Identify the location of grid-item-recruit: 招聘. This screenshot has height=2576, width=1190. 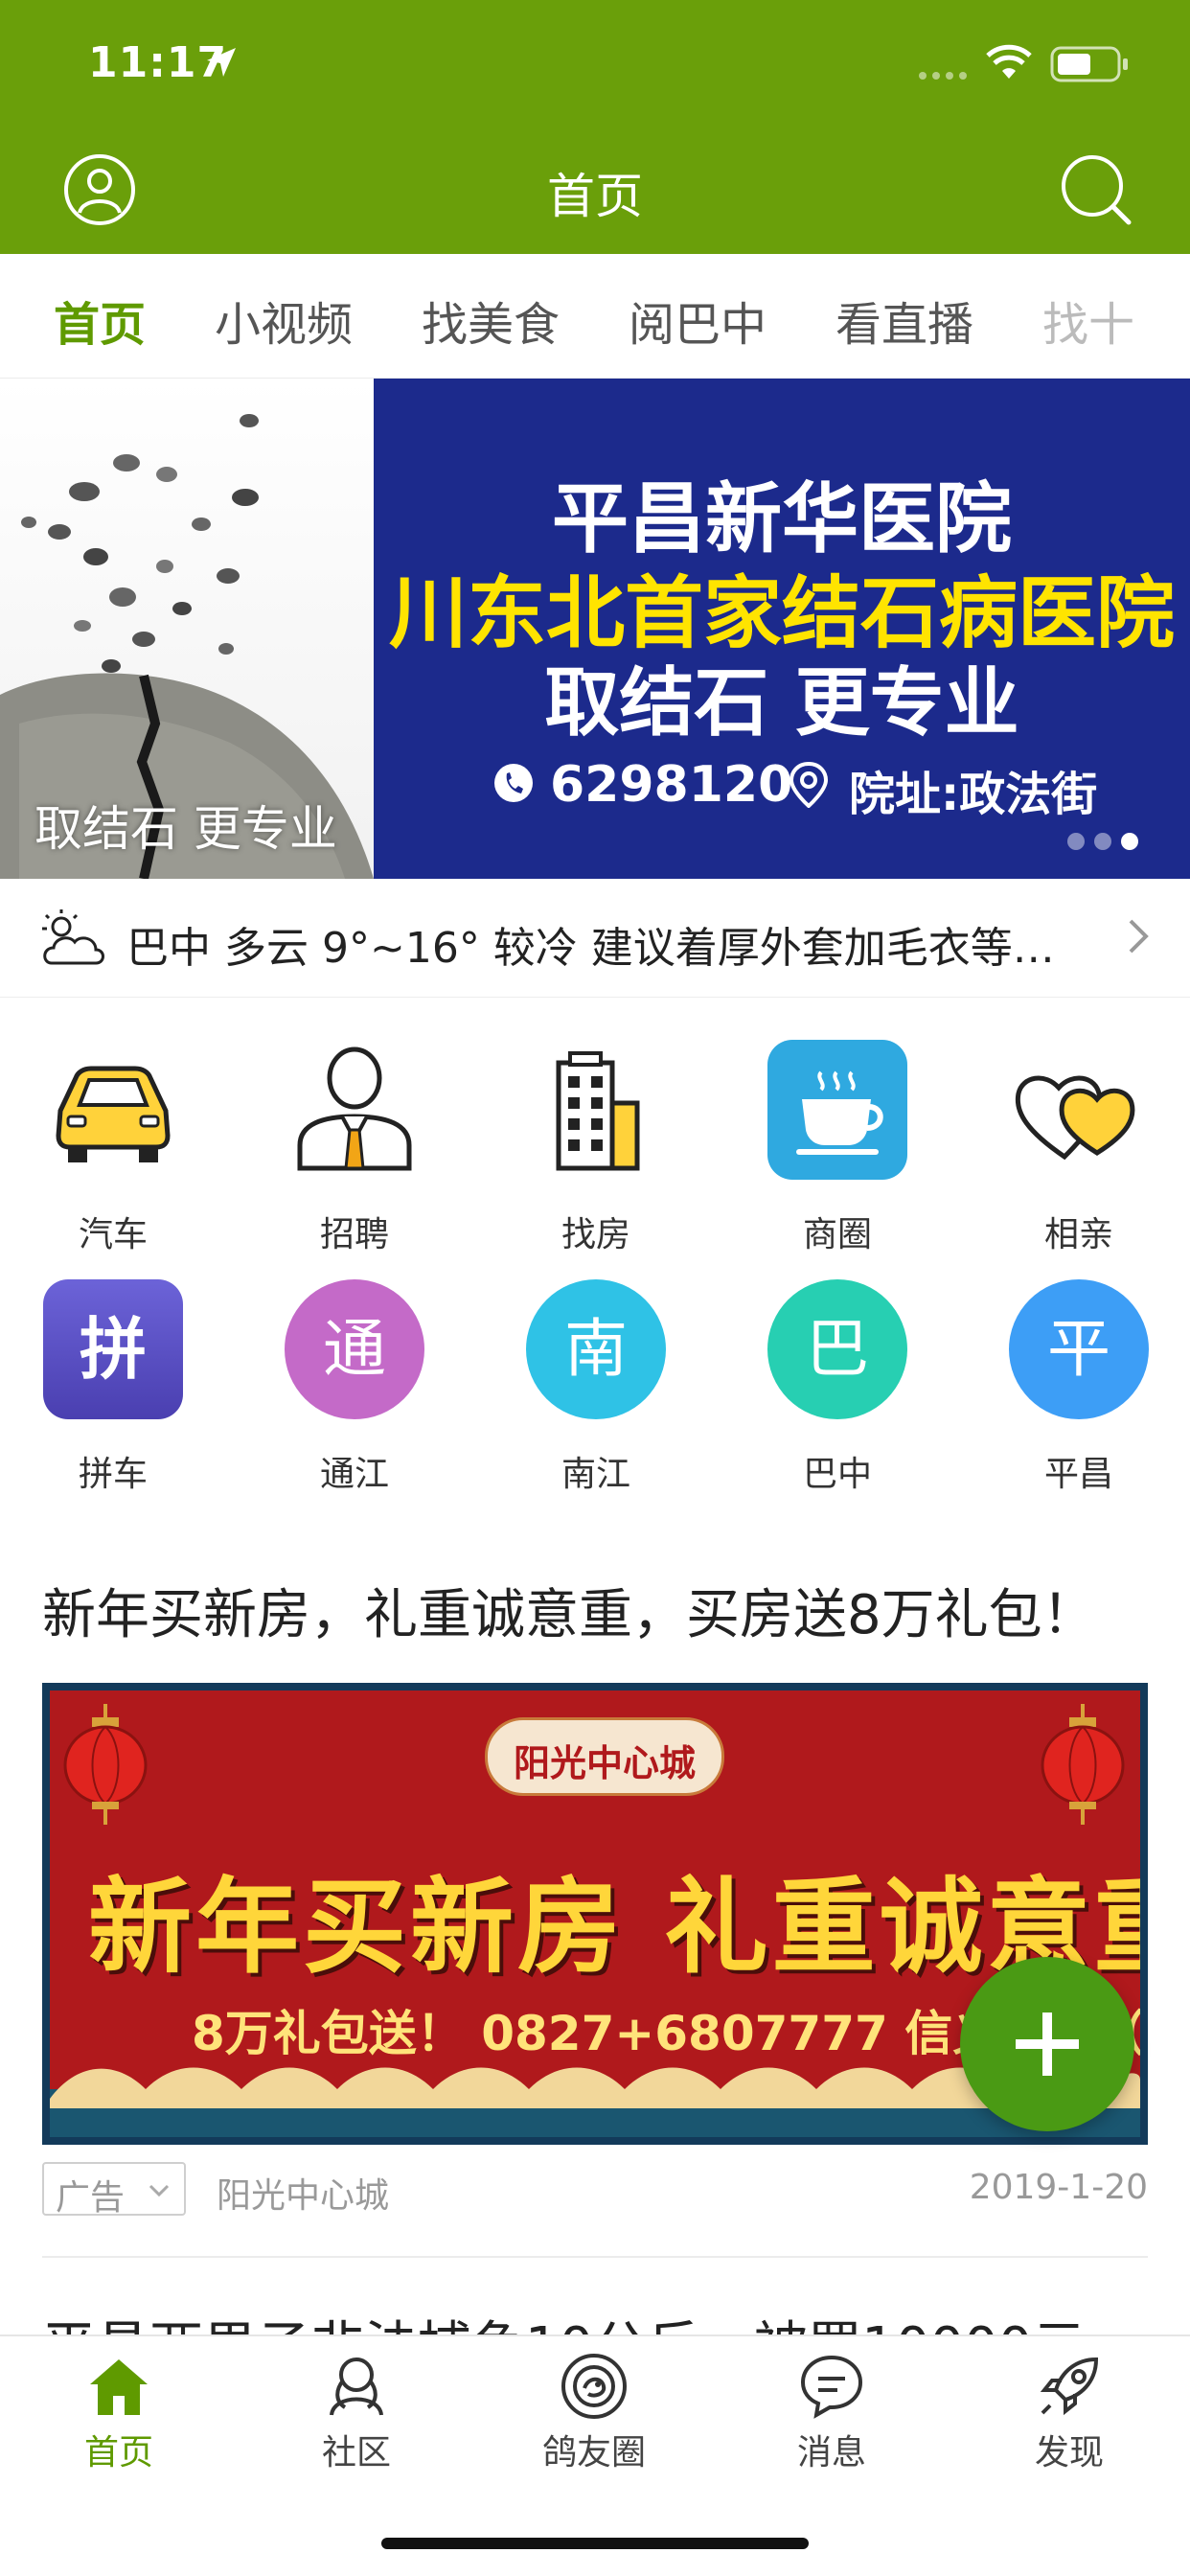
(355, 1126).